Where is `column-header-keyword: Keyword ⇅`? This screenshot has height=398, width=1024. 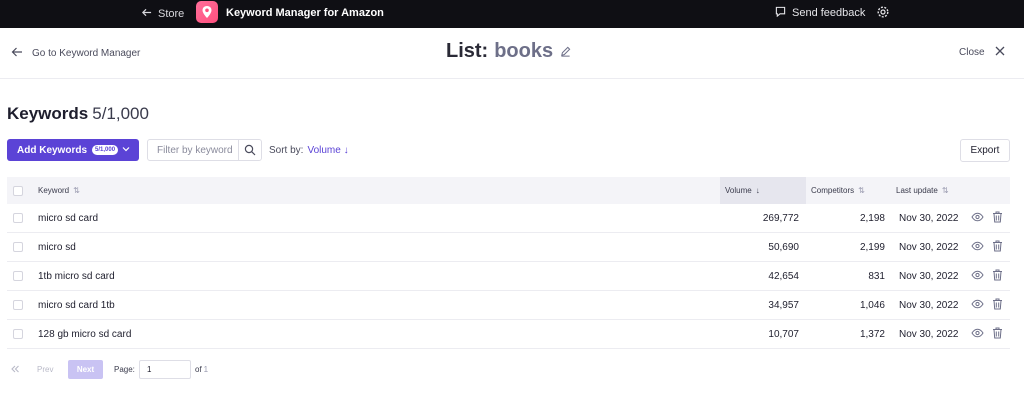
column-header-keyword: Keyword ⇅ is located at coordinates (59, 190).